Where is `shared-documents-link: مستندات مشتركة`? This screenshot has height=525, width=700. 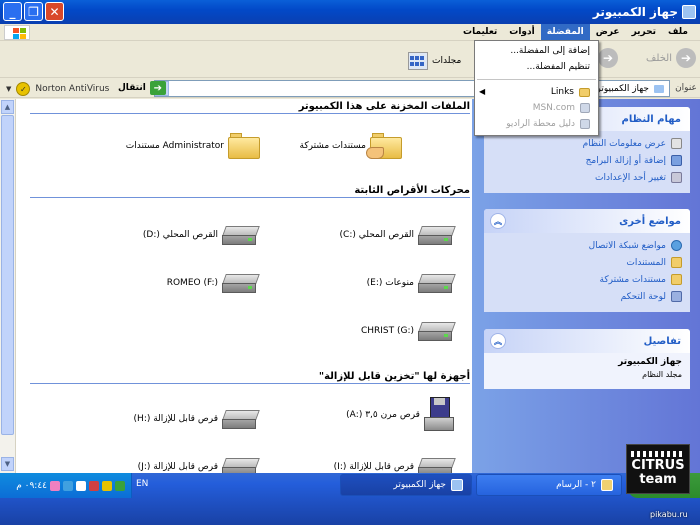 shared-documents-link: مستندات مشتركة is located at coordinates (587, 279).